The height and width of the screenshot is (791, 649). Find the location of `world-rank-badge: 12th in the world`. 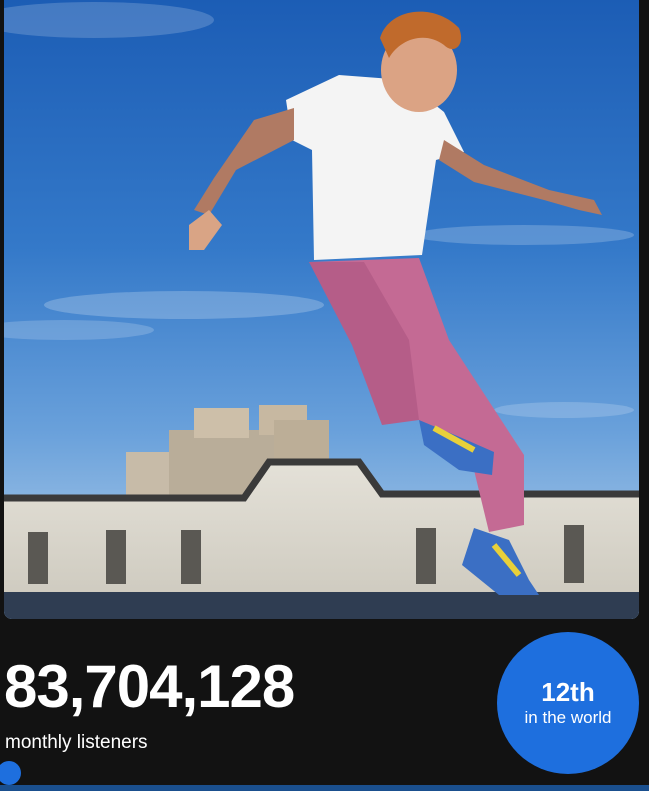

world-rank-badge: 12th in the world is located at coordinates (568, 703).